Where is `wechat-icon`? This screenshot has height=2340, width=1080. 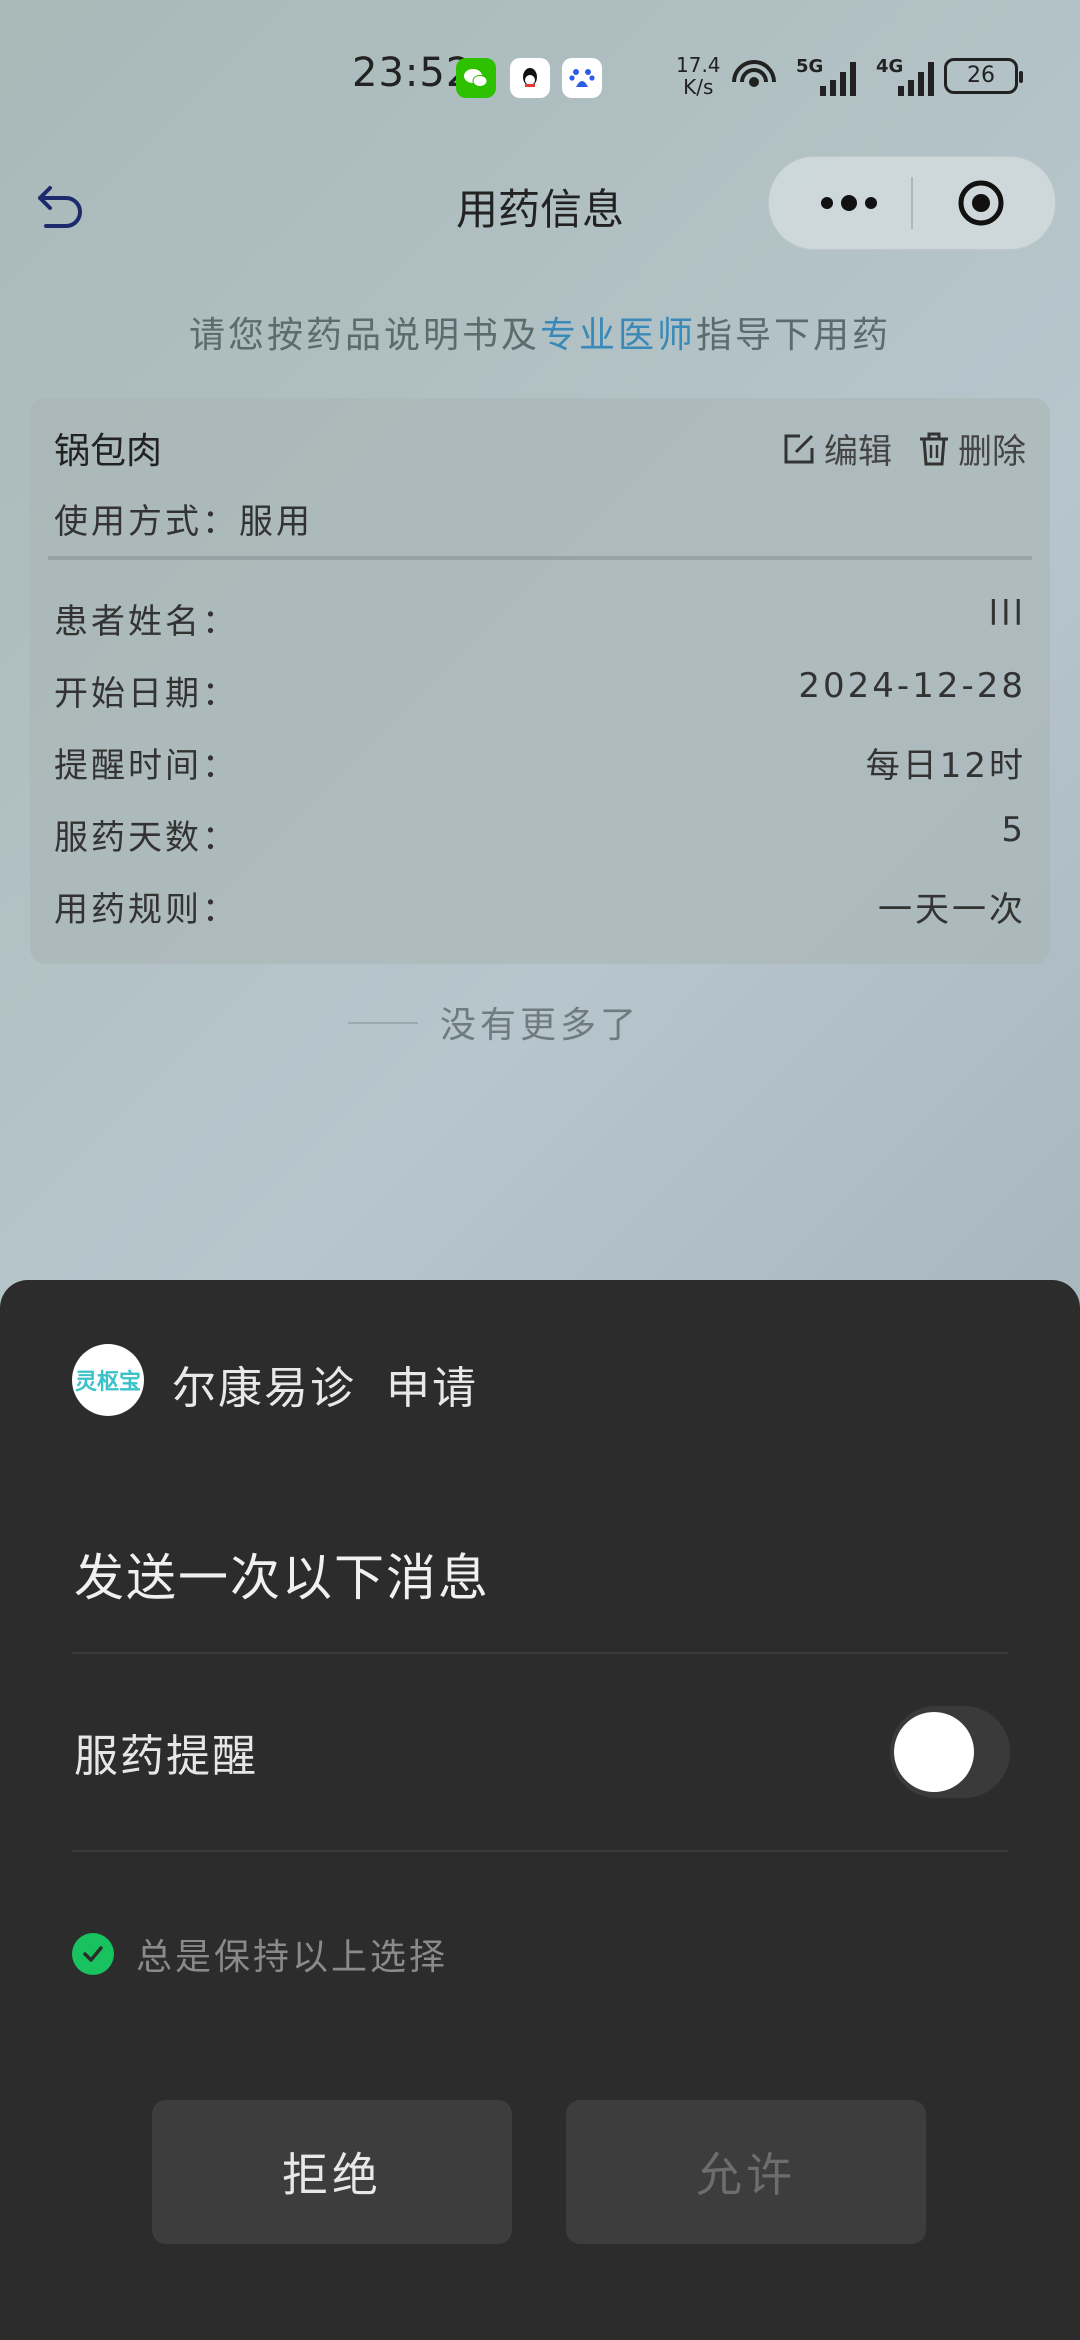 wechat-icon is located at coordinates (476, 78).